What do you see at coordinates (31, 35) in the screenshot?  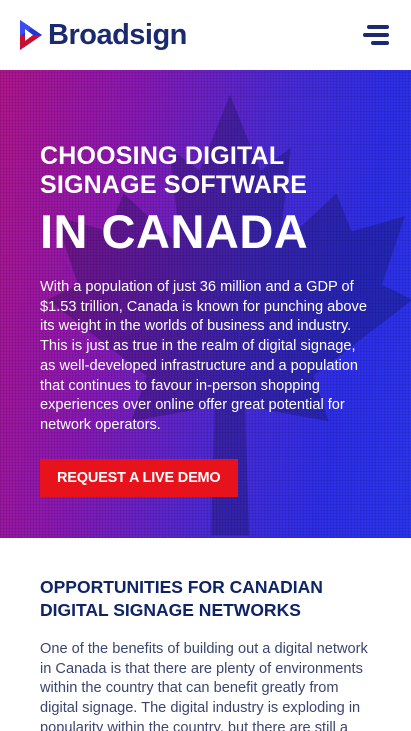 I see `broadsign-logo-icon` at bounding box center [31, 35].